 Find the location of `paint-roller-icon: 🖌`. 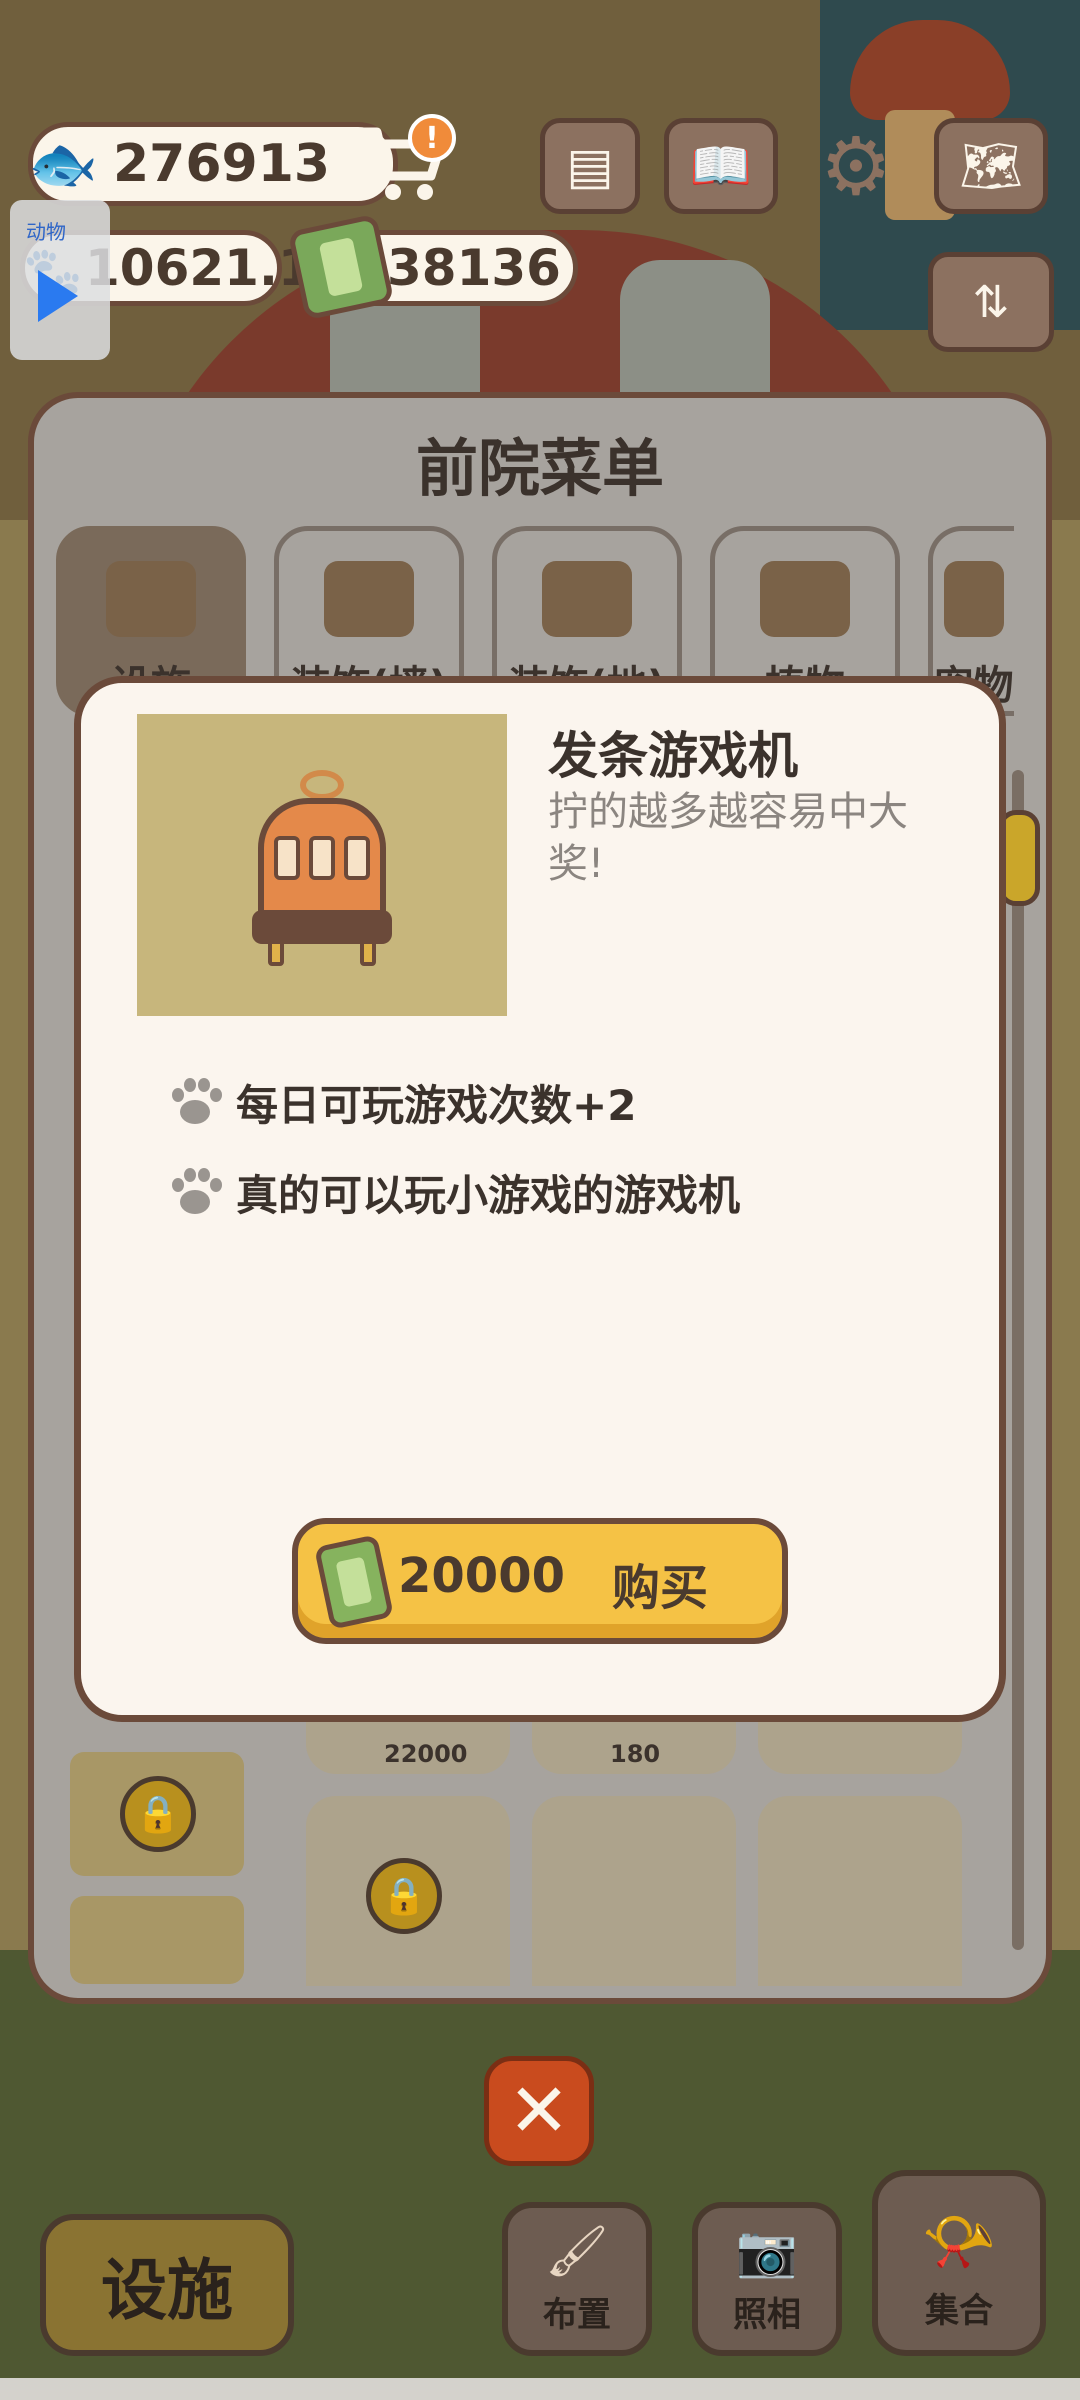

paint-roller-icon: 🖌 is located at coordinates (577, 2251).